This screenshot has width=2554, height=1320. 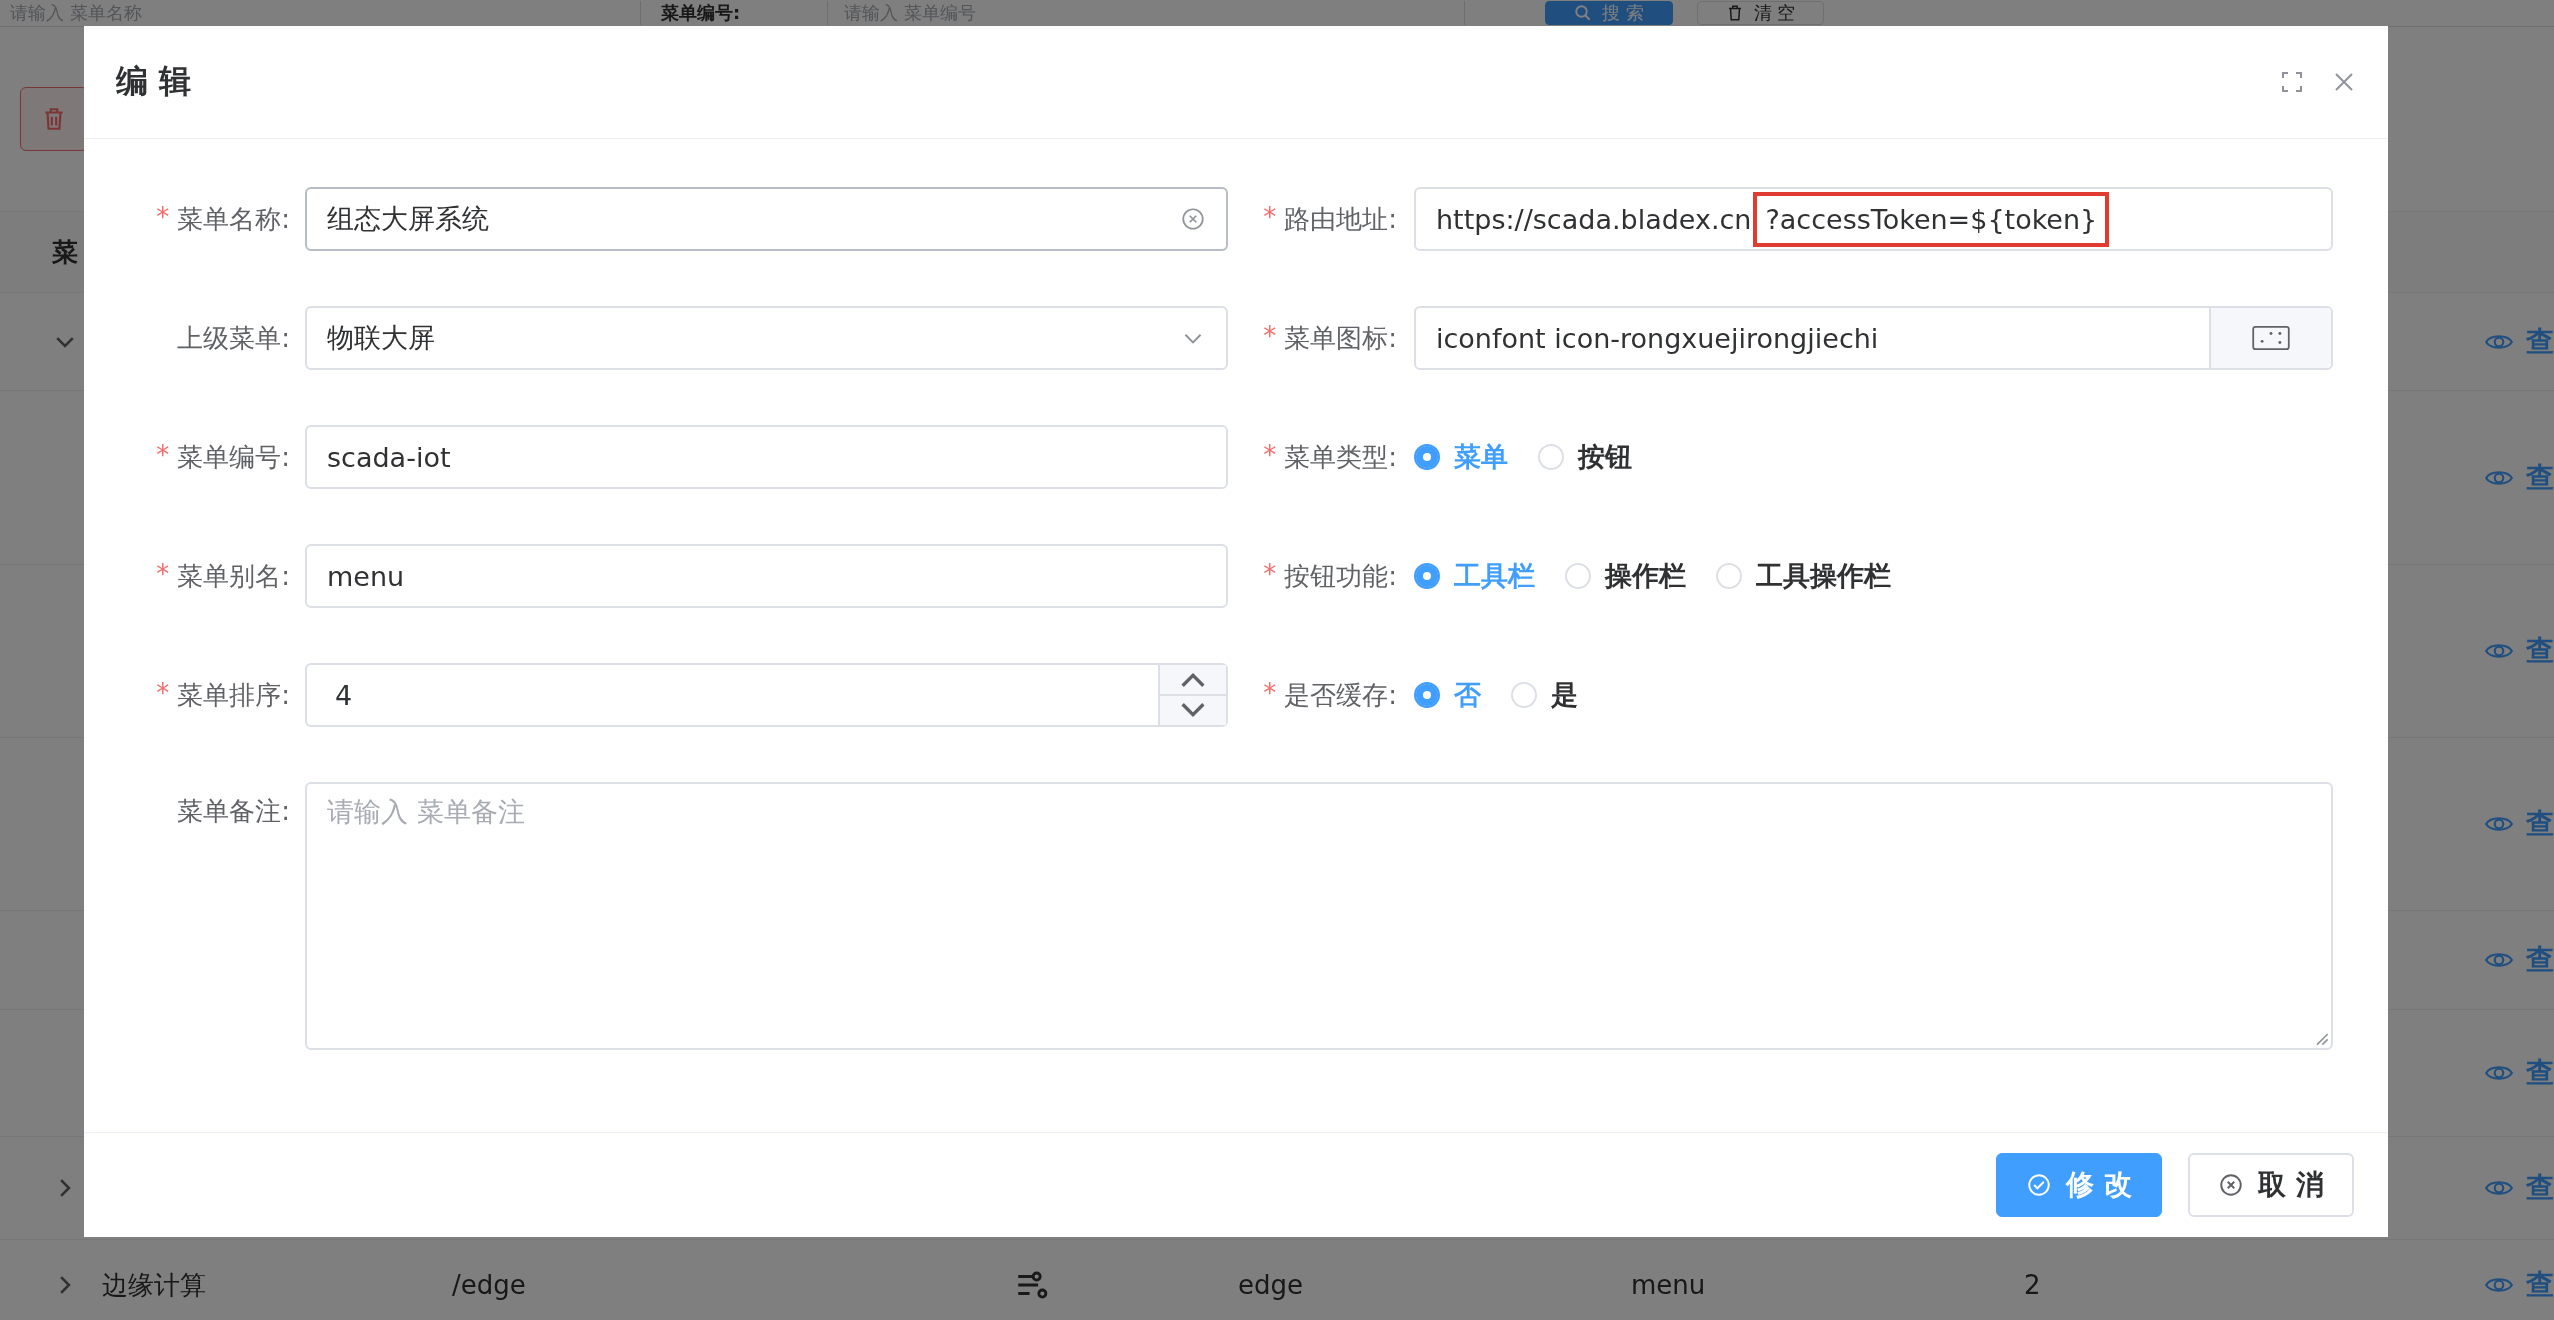 What do you see at coordinates (766, 338) in the screenshot?
I see `select-field: 物联大屏` at bounding box center [766, 338].